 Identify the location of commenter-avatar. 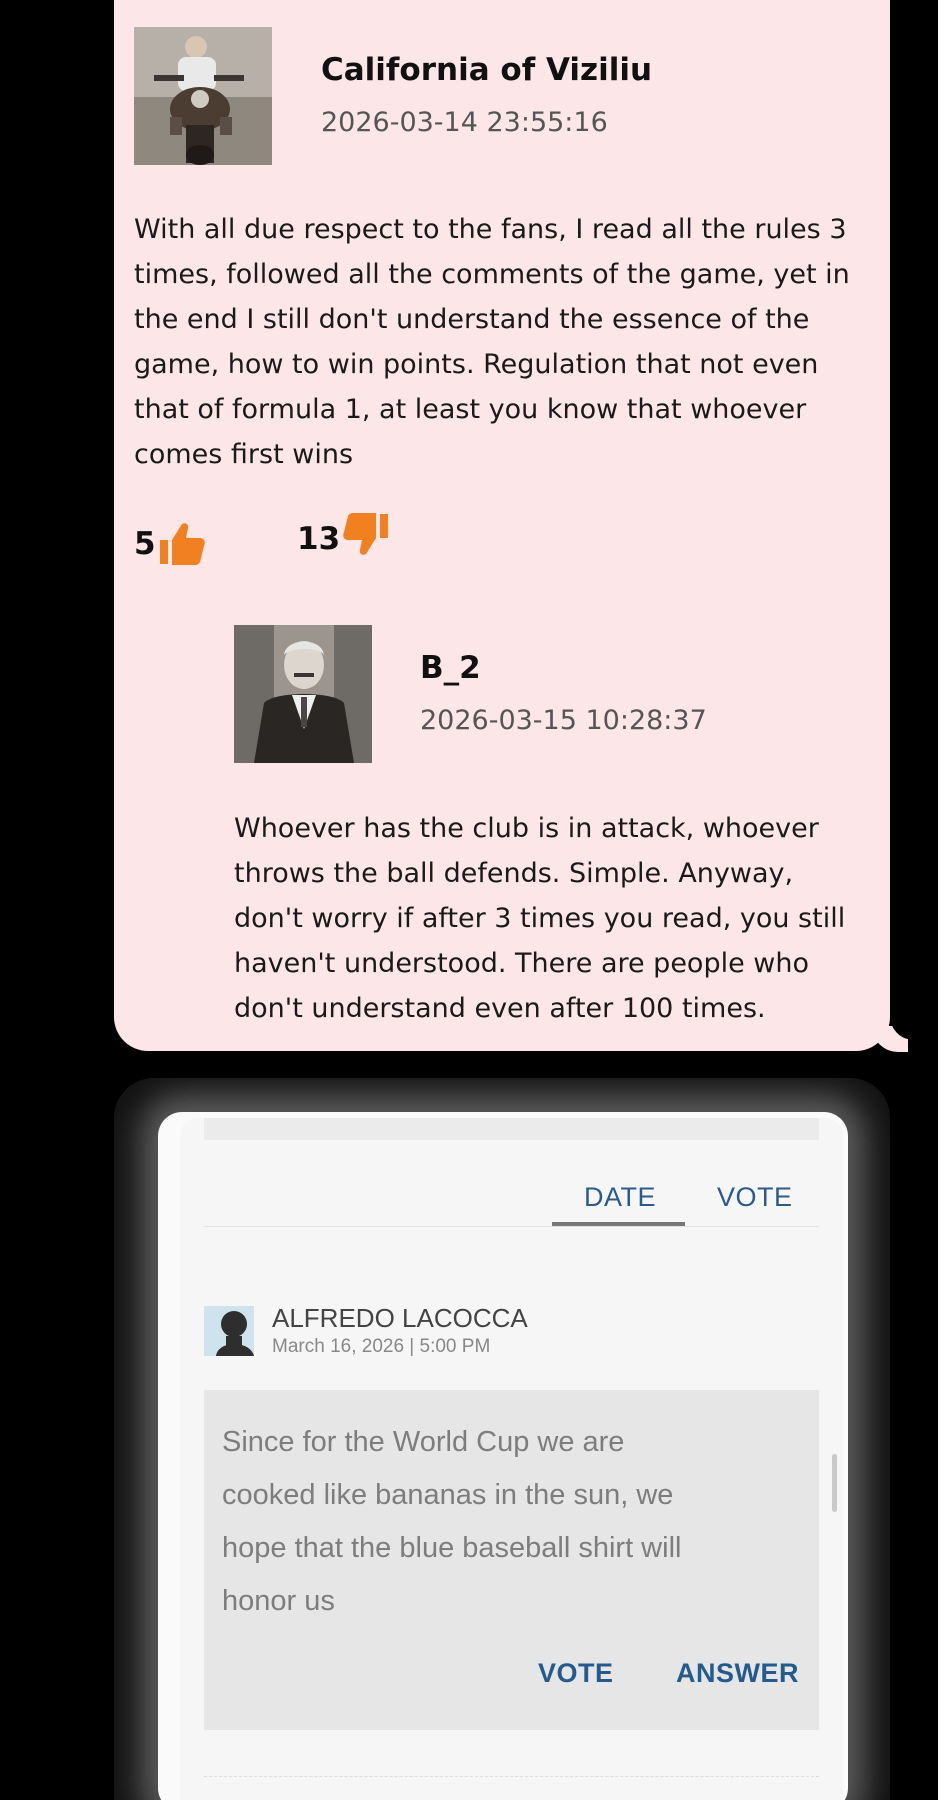
(203, 96).